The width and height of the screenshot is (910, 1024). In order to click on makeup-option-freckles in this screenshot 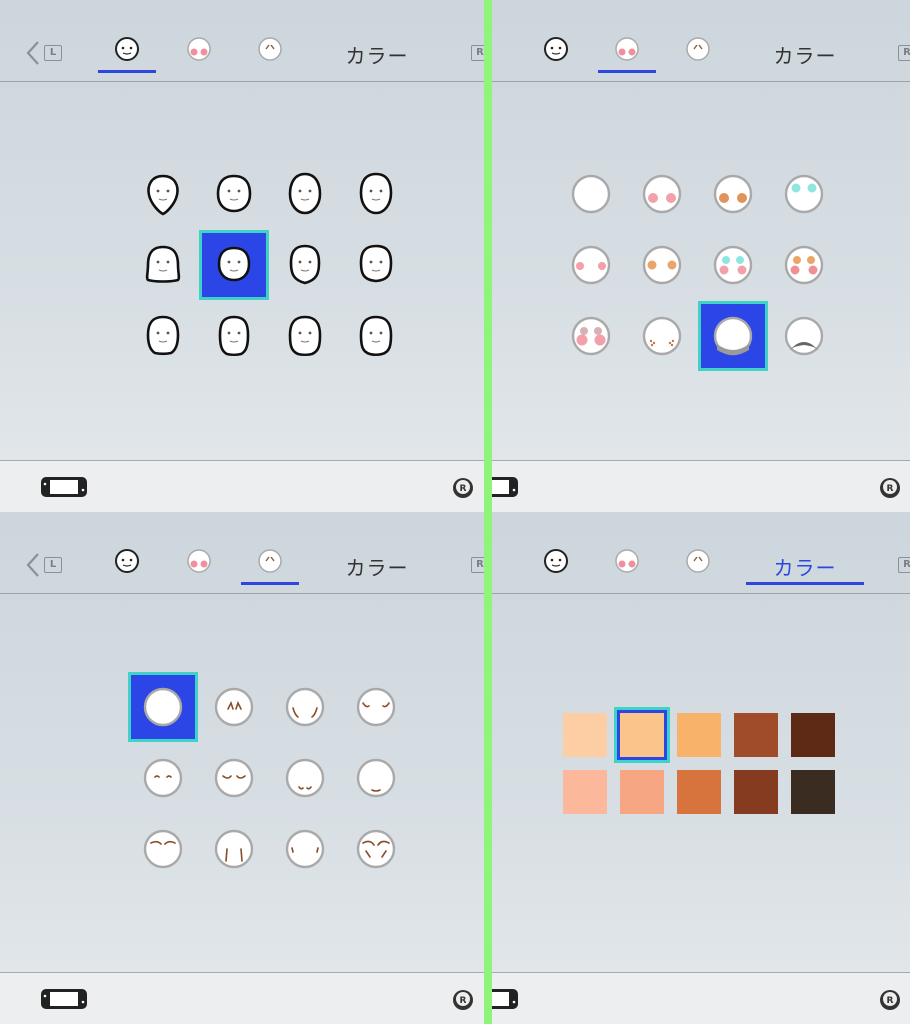, I will do `click(662, 336)`.